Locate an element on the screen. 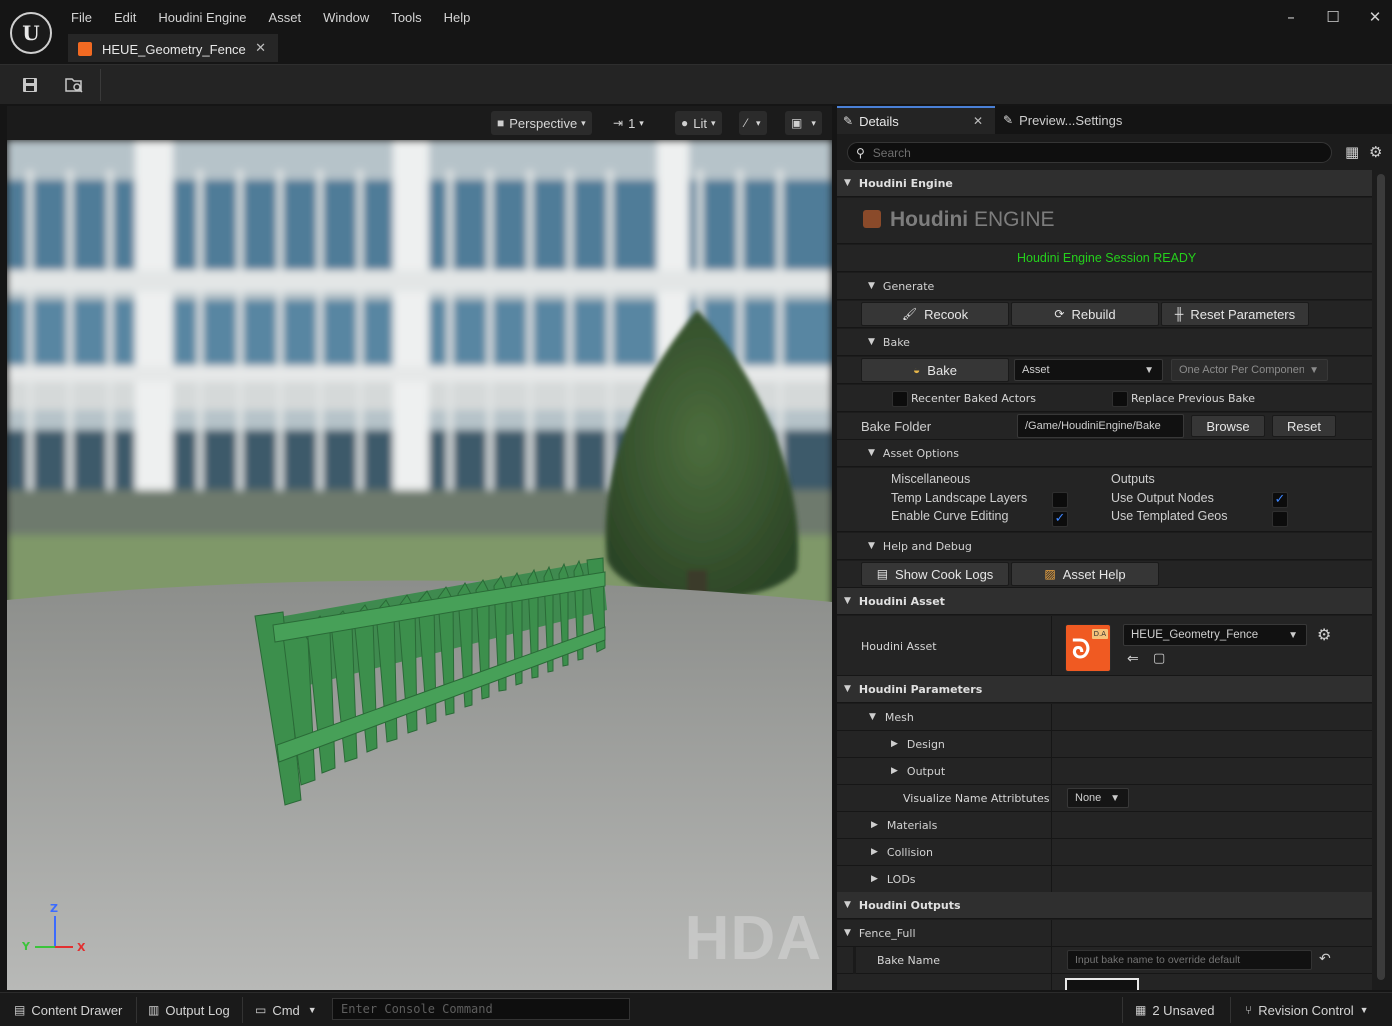  show-cook-logs-button: ▤ Show Cook Logs is located at coordinates (935, 574).